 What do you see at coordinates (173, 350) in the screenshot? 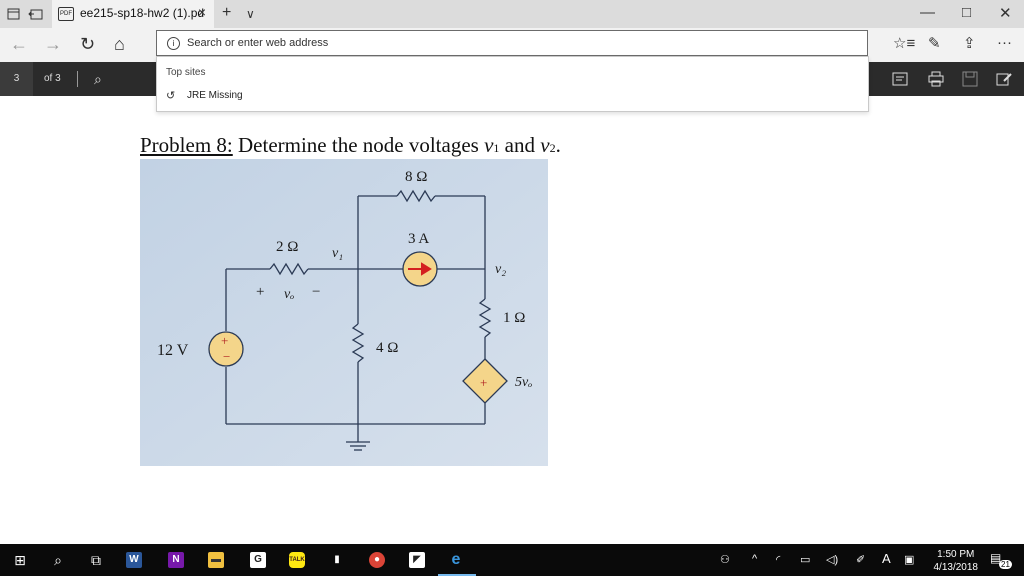
I see `label-12v: 12 V` at bounding box center [173, 350].